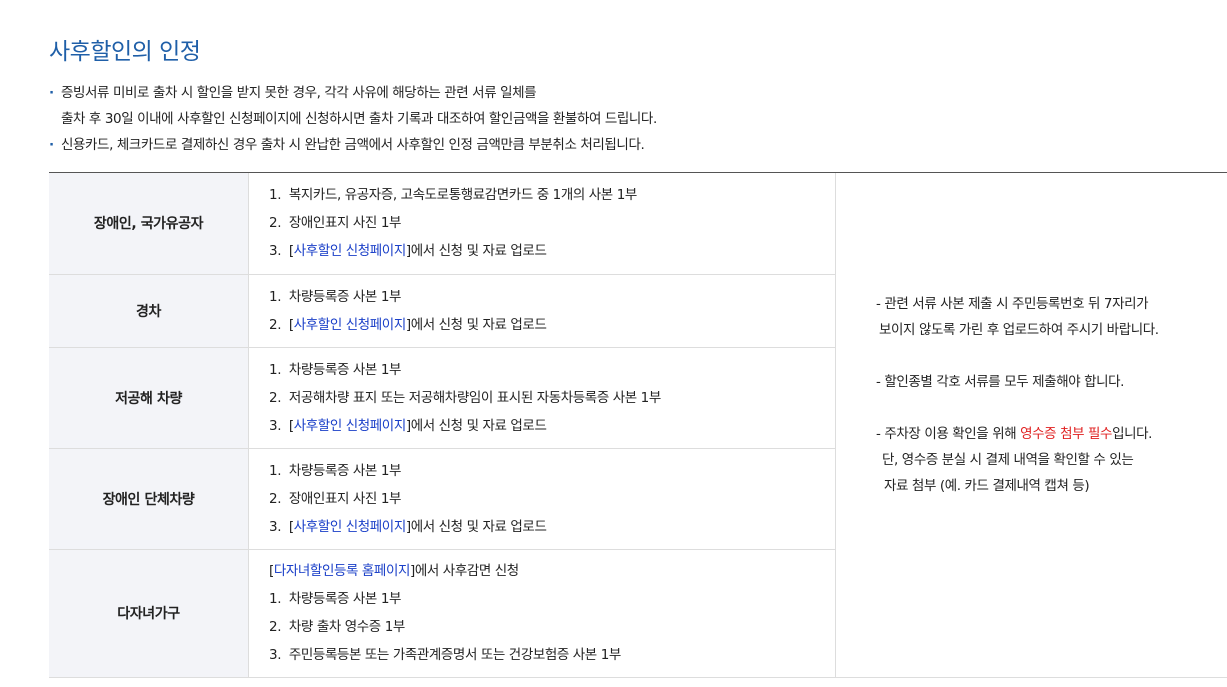 The image size is (1227, 687). I want to click on note-receipt: - 주차장 이용 확인을 위해 영수증 첨부 필수입니다., so click(1051, 434).